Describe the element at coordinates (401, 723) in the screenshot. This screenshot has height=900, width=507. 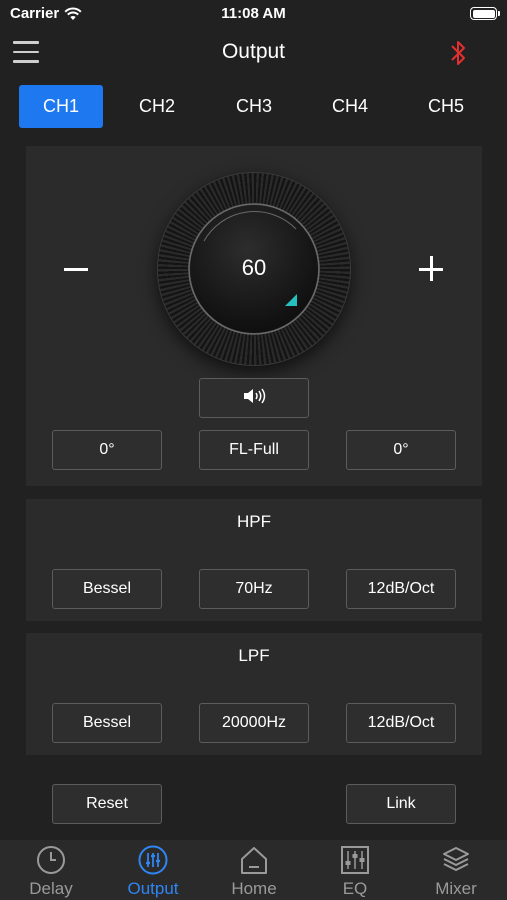
I see `lpf-slope-button: 12dB/Oct` at that location.